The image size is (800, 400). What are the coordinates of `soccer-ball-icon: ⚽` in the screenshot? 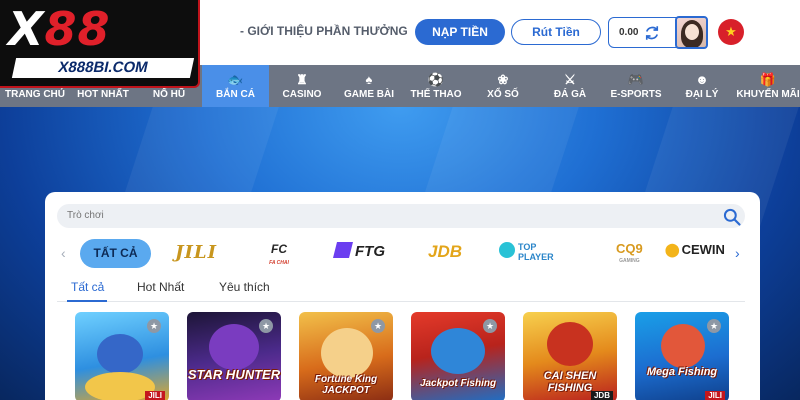 It's located at (436, 79).